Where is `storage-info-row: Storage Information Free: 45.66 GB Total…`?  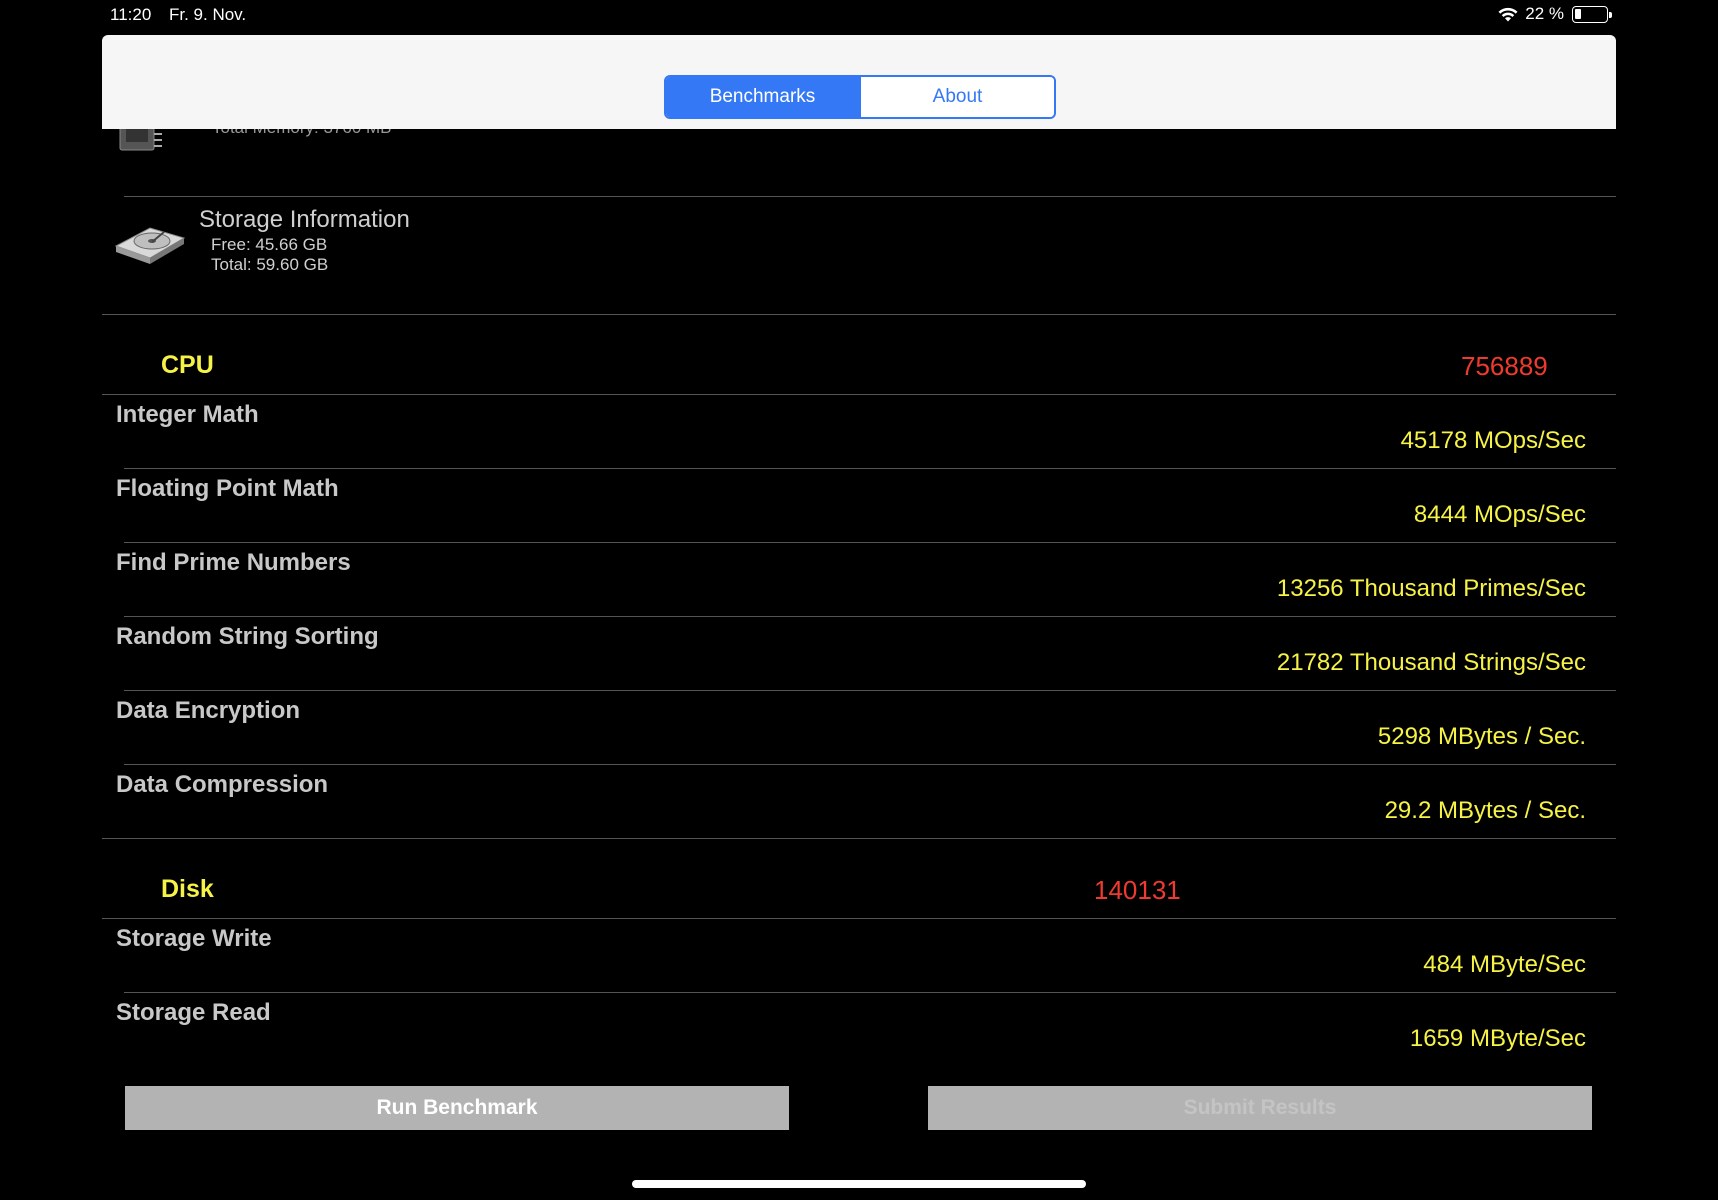 storage-info-row: Storage Information Free: 45.66 GB Total… is located at coordinates (859, 255).